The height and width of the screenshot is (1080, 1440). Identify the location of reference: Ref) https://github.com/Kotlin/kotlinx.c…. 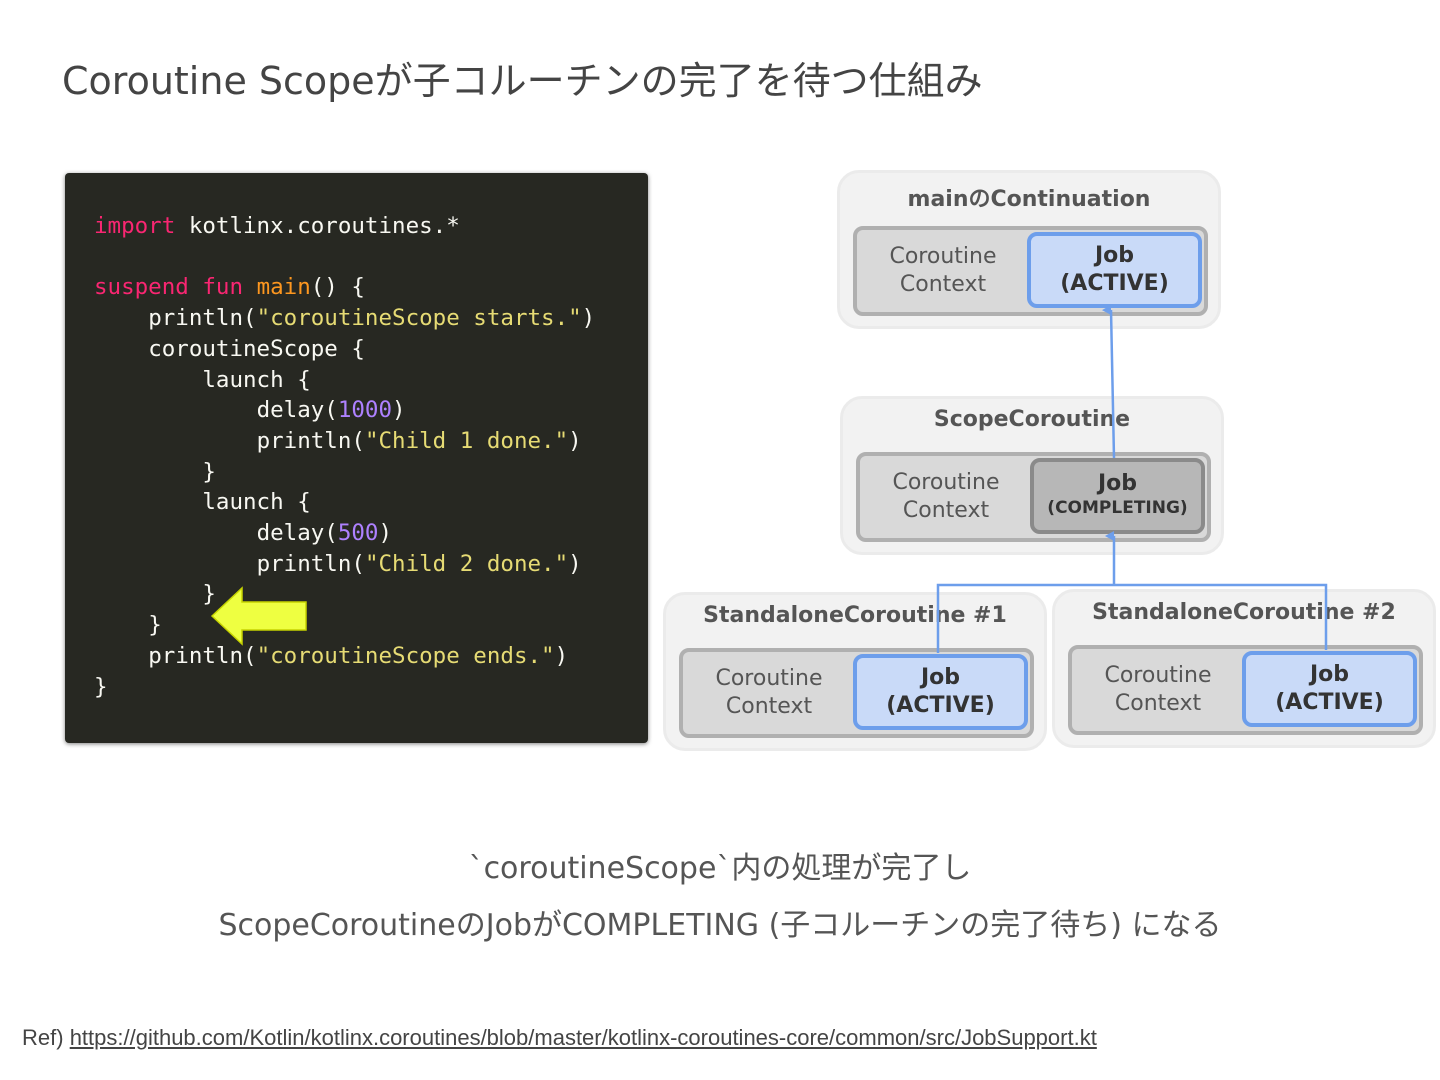
(559, 1038).